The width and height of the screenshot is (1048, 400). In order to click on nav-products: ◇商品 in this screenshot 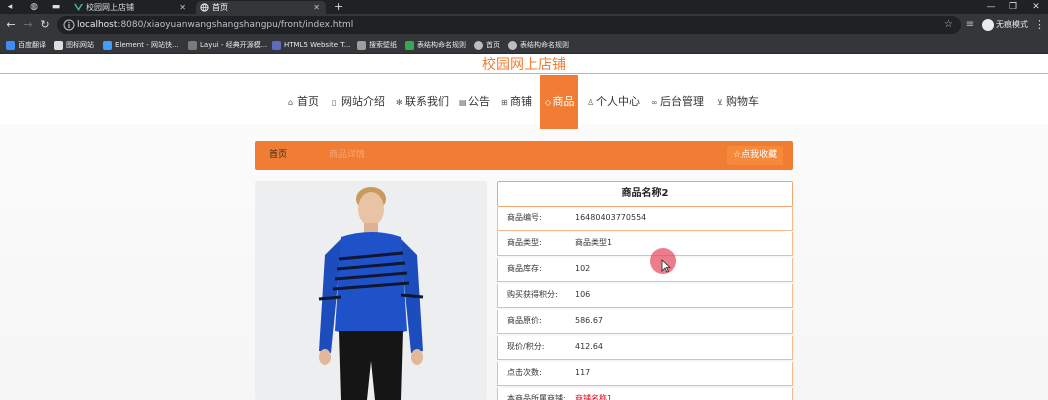, I will do `click(559, 102)`.